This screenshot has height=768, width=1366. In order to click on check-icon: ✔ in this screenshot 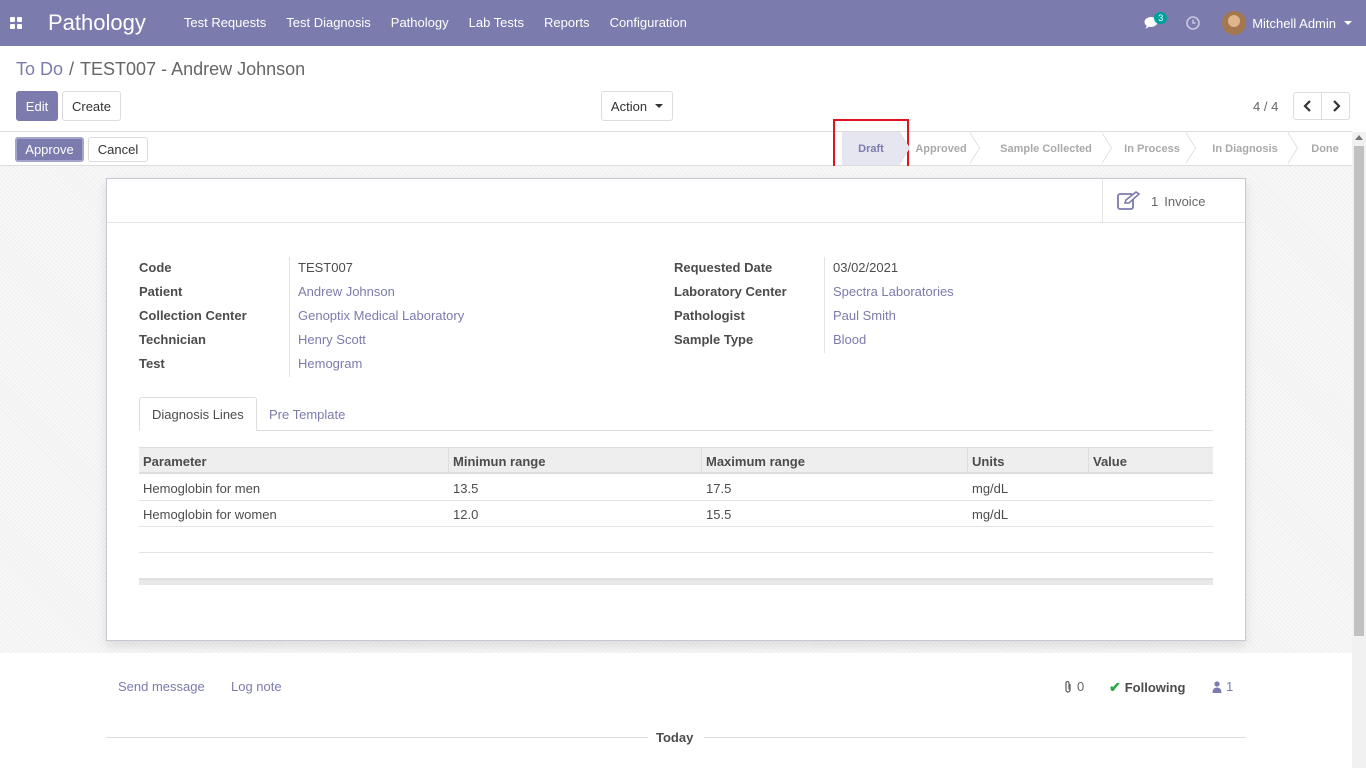, I will do `click(1115, 687)`.